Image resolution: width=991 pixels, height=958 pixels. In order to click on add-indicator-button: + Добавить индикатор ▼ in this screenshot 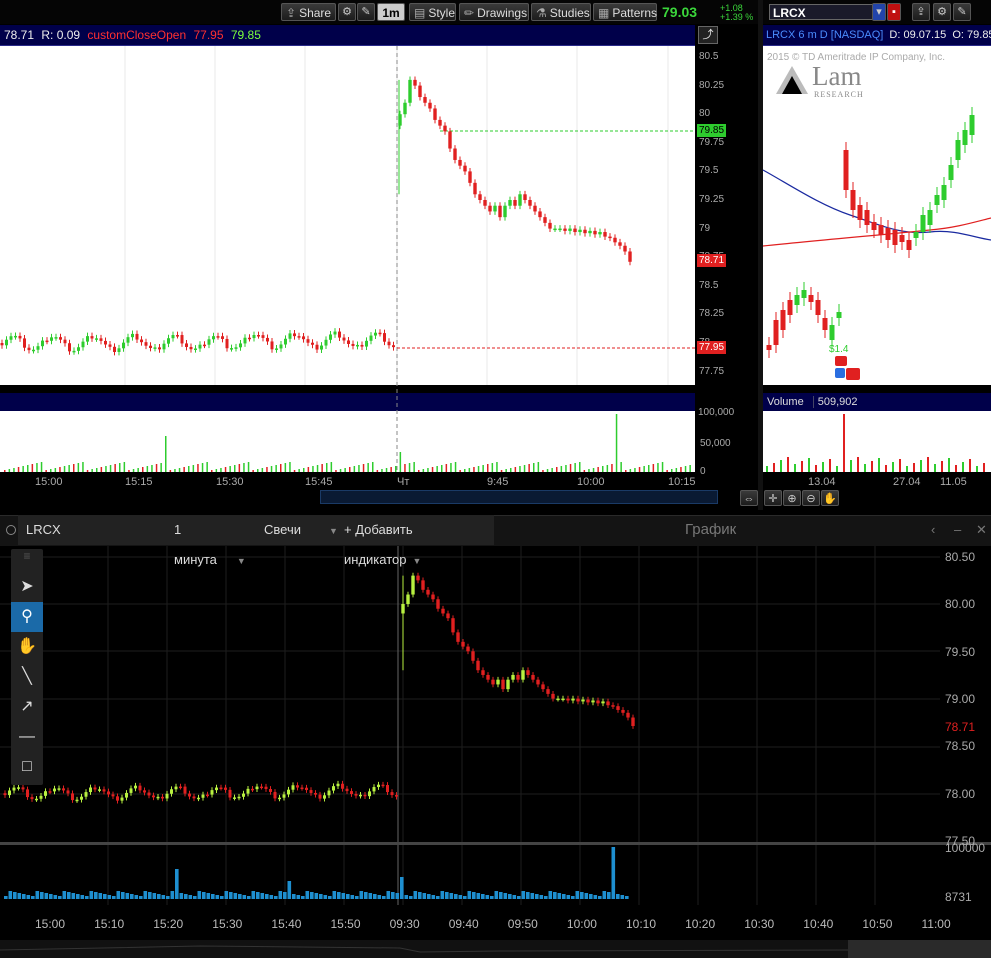, I will do `click(415, 541)`.